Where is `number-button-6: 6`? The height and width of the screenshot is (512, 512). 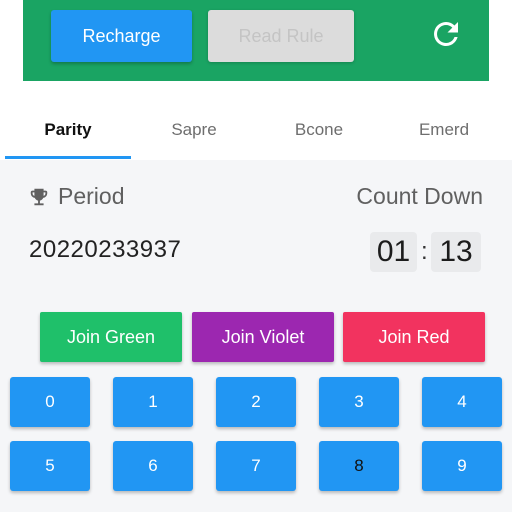 number-button-6: 6 is located at coordinates (153, 466).